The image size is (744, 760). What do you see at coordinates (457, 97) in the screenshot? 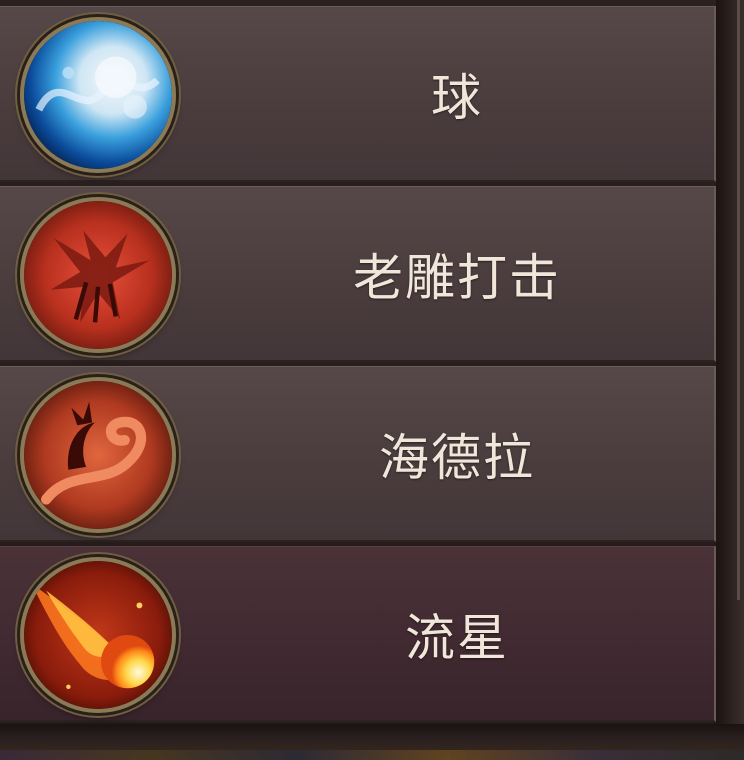
I see `spell-label: 球` at bounding box center [457, 97].